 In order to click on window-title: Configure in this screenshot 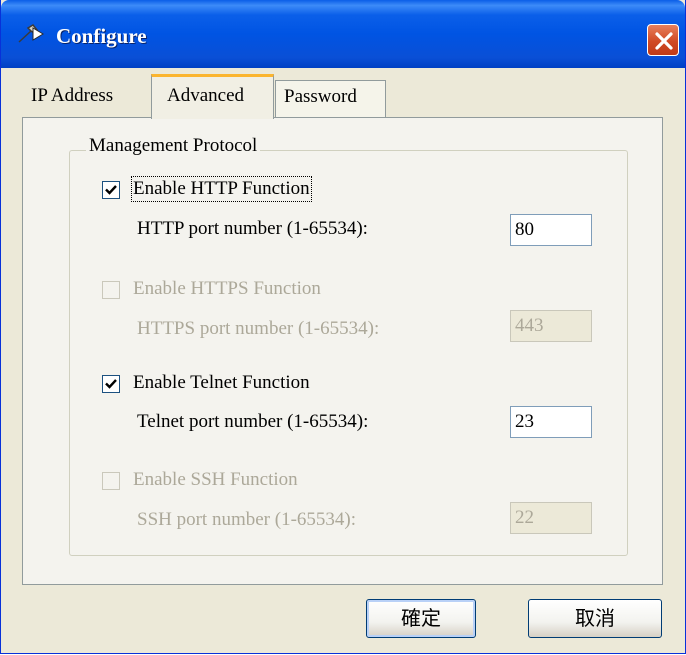, I will do `click(101, 36)`.